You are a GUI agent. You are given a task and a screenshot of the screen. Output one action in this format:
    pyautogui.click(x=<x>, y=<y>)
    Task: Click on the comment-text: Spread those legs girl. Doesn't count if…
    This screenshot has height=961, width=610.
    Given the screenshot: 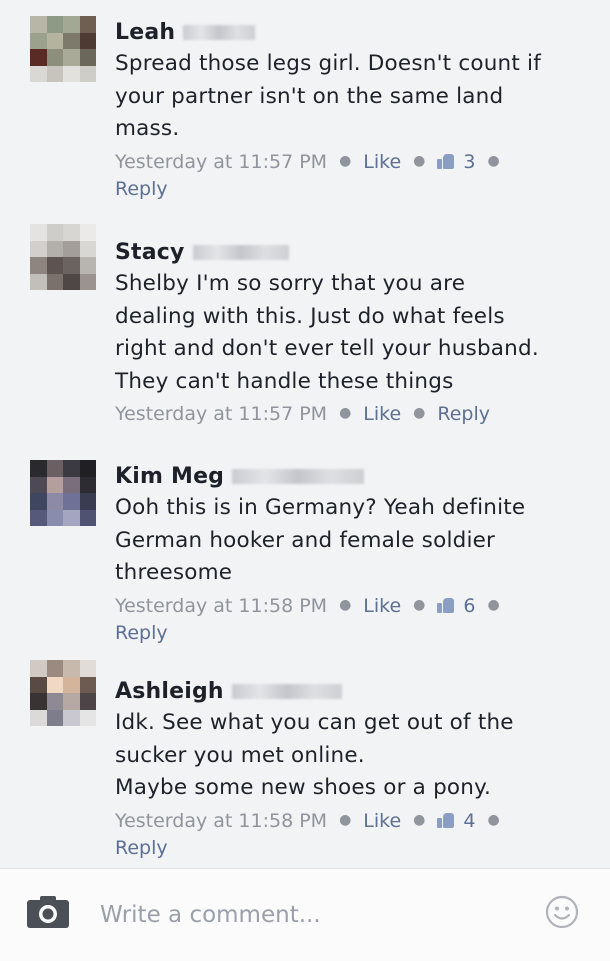 What is the action you would take?
    pyautogui.click(x=328, y=96)
    